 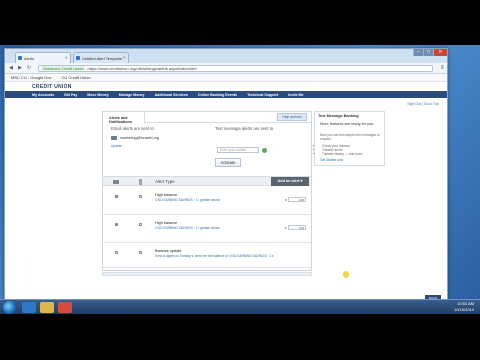 I want to click on signout-link: Sign Out | Go to Top, so click(x=423, y=104).